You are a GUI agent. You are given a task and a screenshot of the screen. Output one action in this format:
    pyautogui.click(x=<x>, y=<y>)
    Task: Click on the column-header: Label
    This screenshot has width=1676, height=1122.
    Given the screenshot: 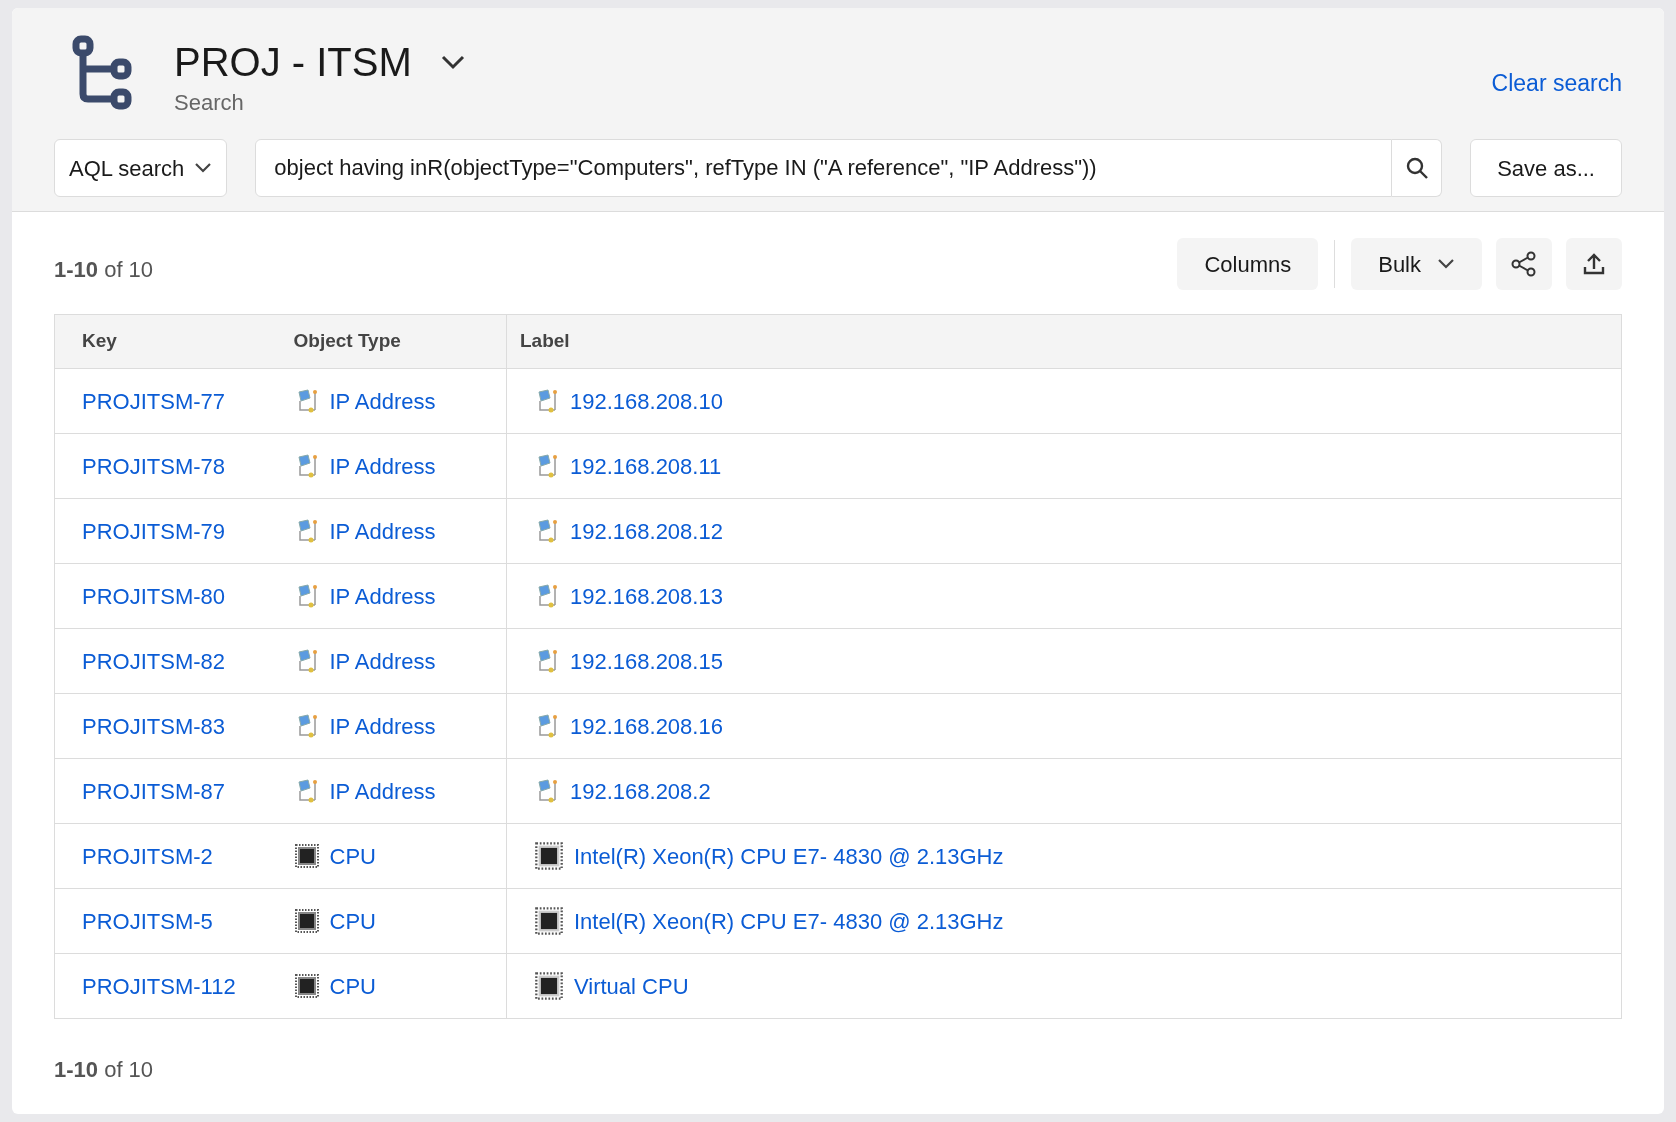 What is the action you would take?
    pyautogui.click(x=1064, y=341)
    